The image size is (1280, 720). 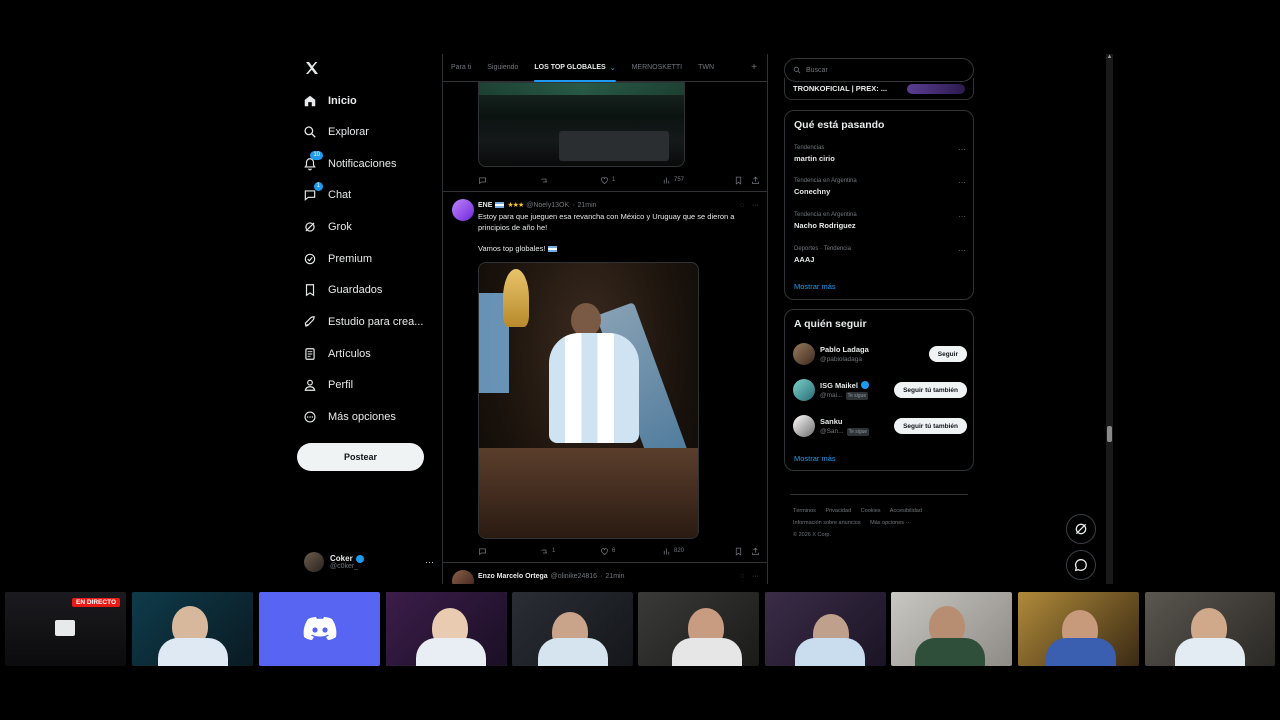 I want to click on trend-name: Nacho Rodriguez, so click(x=825, y=225).